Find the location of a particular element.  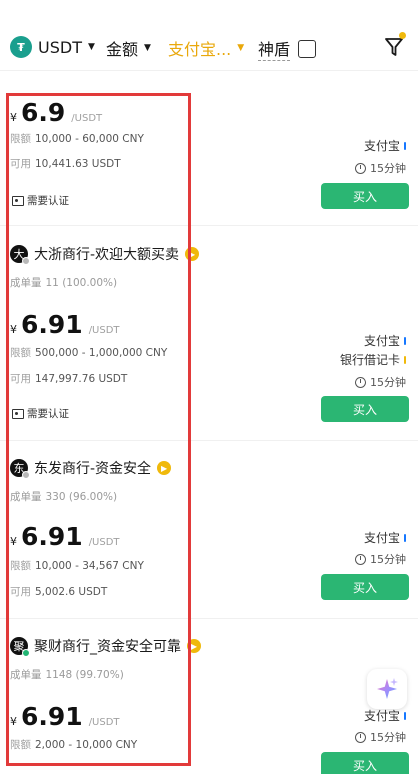

merchant-avatar: 大 is located at coordinates (20, 255).